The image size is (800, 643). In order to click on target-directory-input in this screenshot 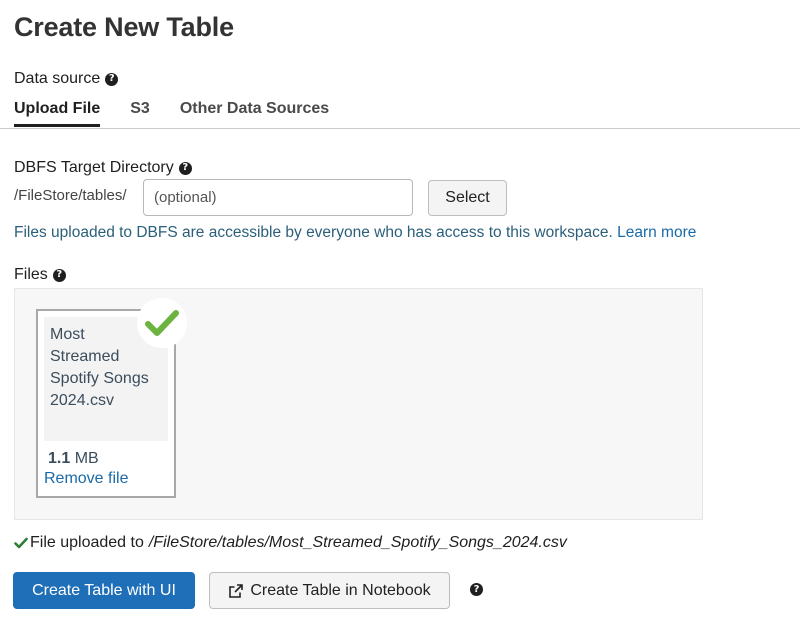, I will do `click(278, 197)`.